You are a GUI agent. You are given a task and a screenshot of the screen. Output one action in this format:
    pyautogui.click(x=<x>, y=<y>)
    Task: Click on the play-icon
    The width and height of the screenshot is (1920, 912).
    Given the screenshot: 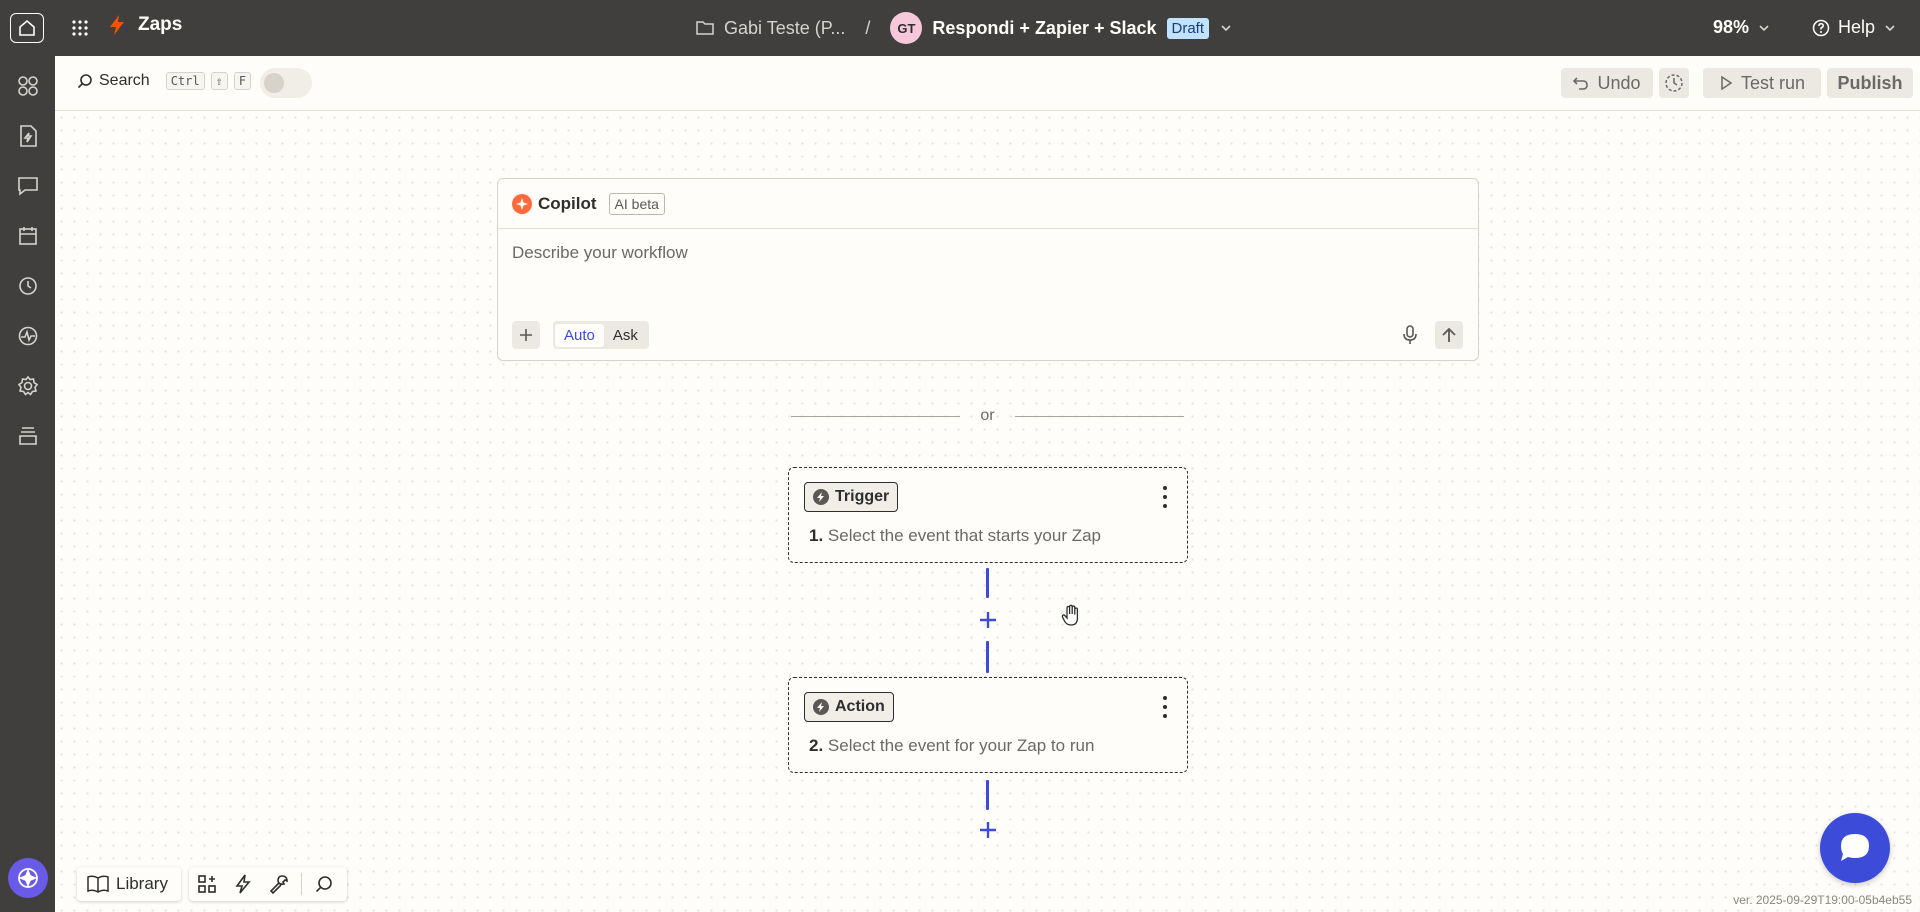 What is the action you would take?
    pyautogui.click(x=1727, y=83)
    